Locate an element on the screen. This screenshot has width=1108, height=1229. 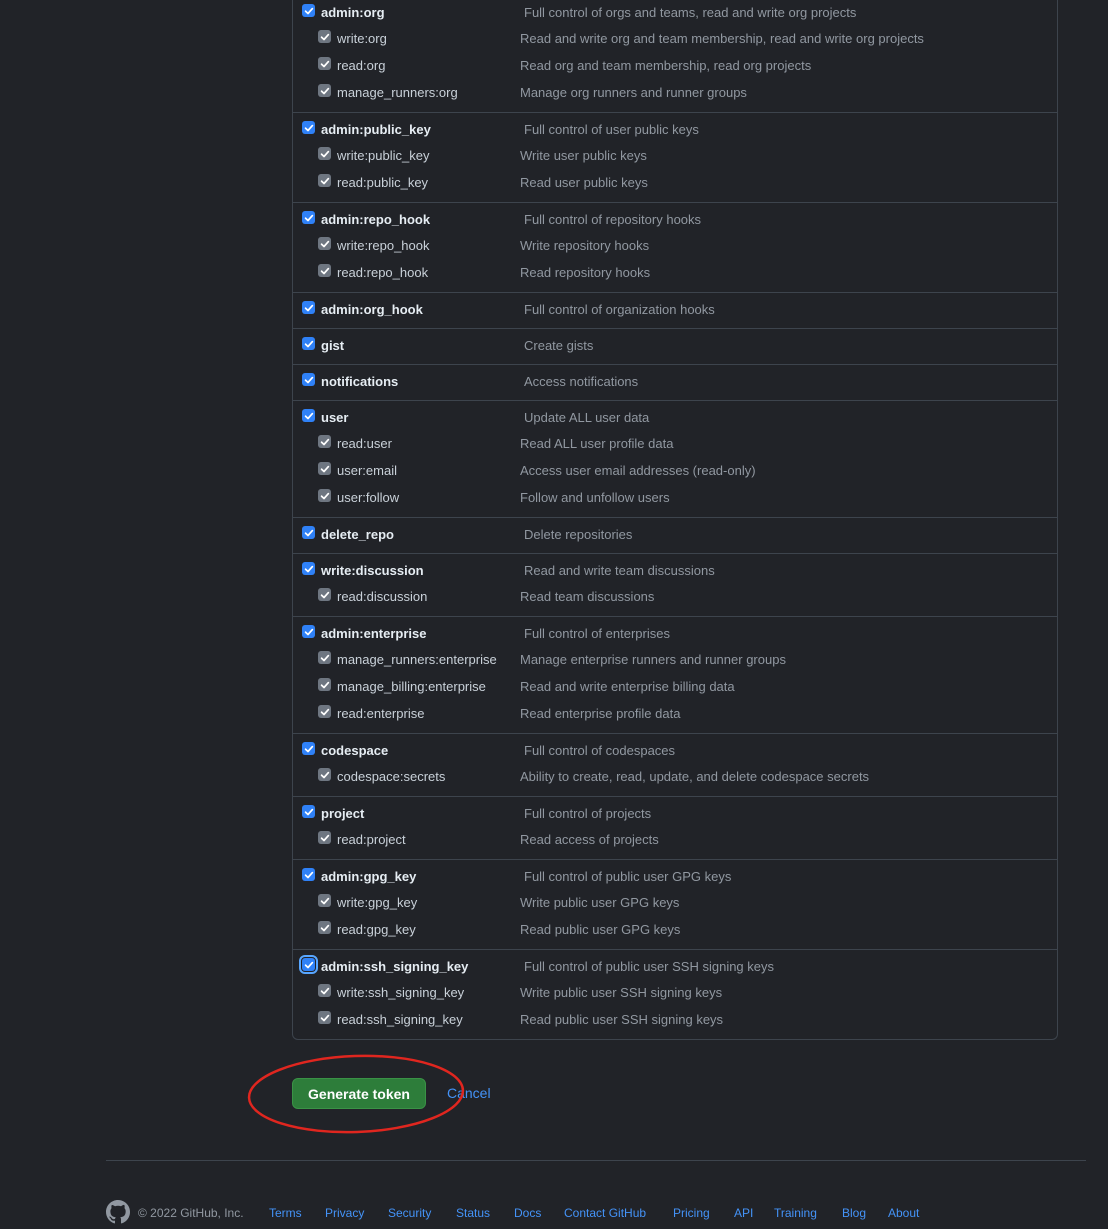
footer-link-training: Training is located at coordinates (795, 1213).